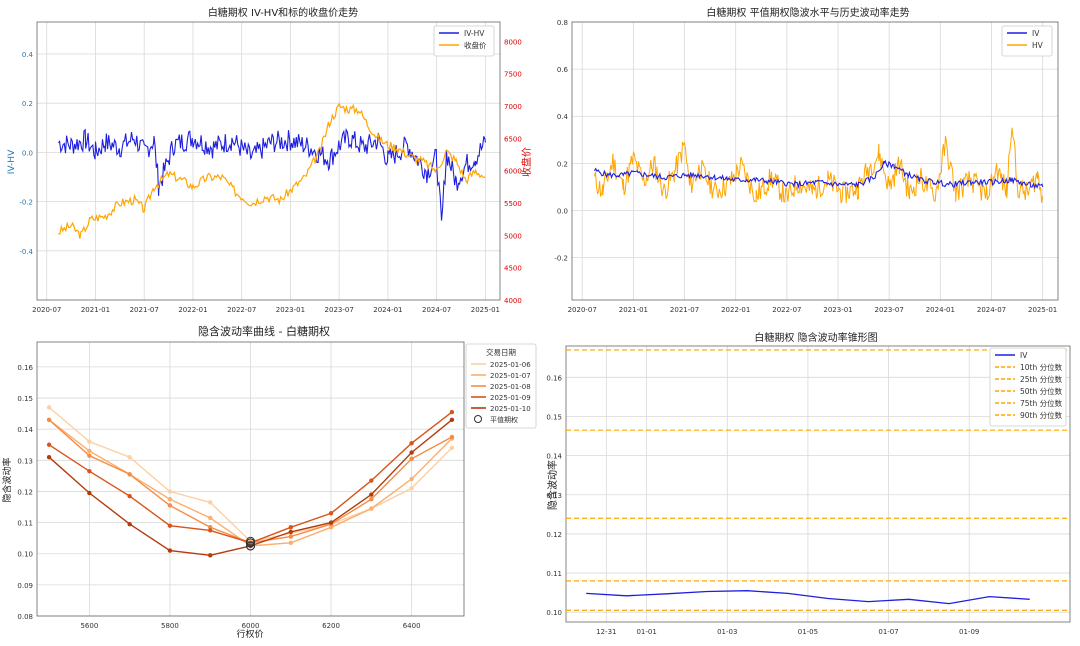  I want to click on chart3-ytick: 0.14, so click(25, 430).